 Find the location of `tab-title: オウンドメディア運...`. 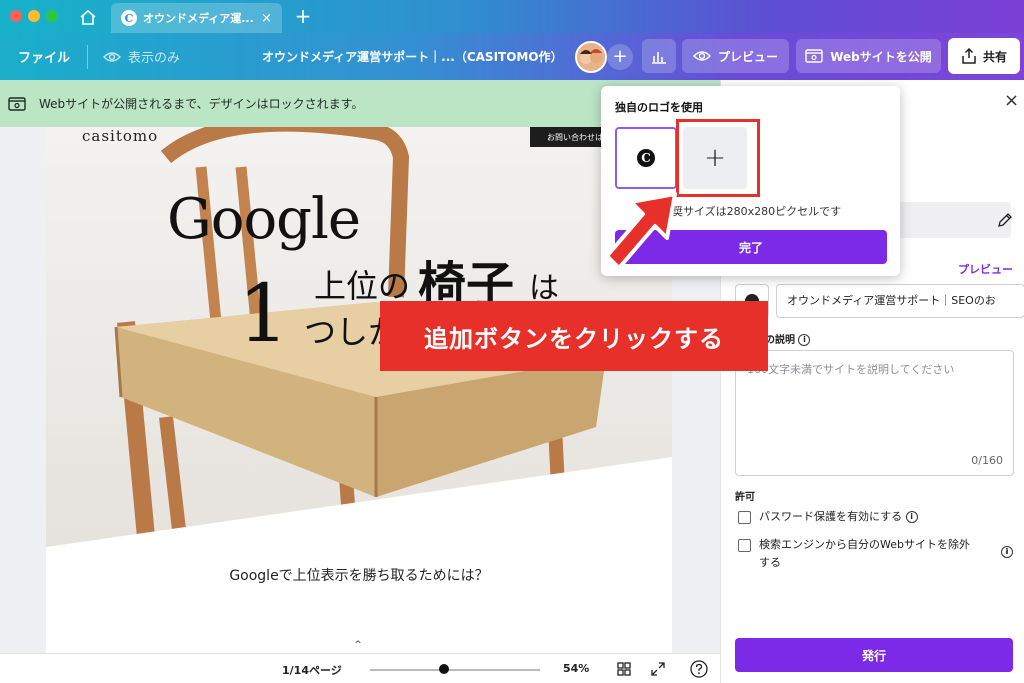

tab-title: オウンドメディア運... is located at coordinates (198, 18).